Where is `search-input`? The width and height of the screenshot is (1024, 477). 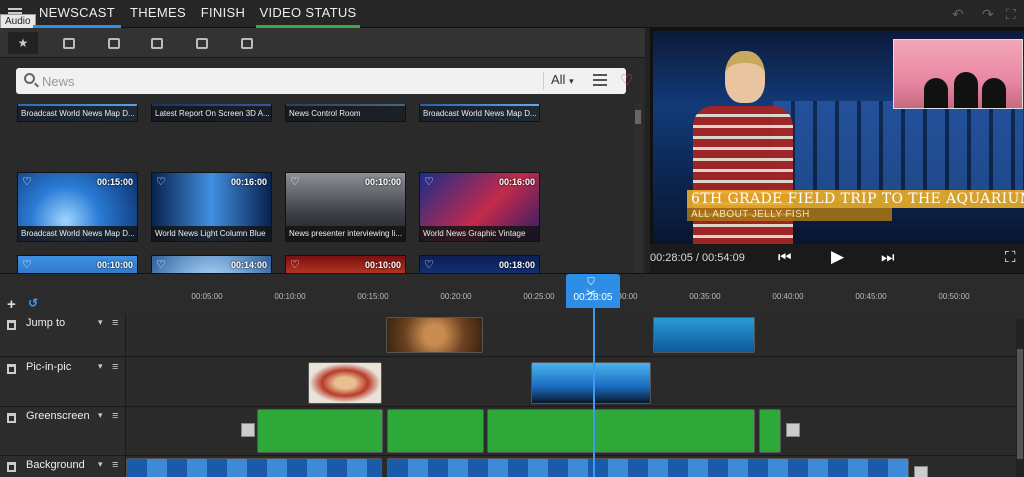
search-input is located at coordinates (282, 81).